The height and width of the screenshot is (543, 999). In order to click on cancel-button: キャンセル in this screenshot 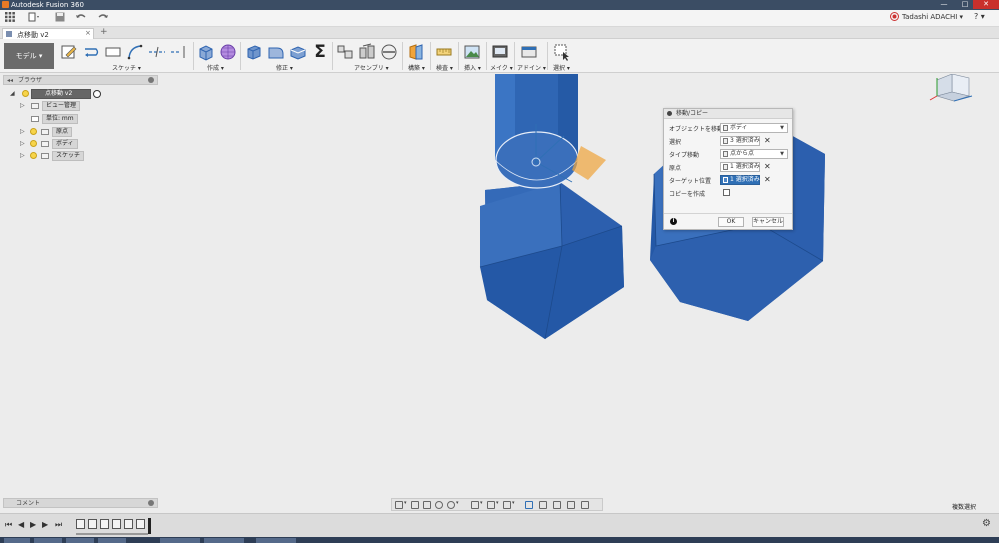, I will do `click(768, 222)`.